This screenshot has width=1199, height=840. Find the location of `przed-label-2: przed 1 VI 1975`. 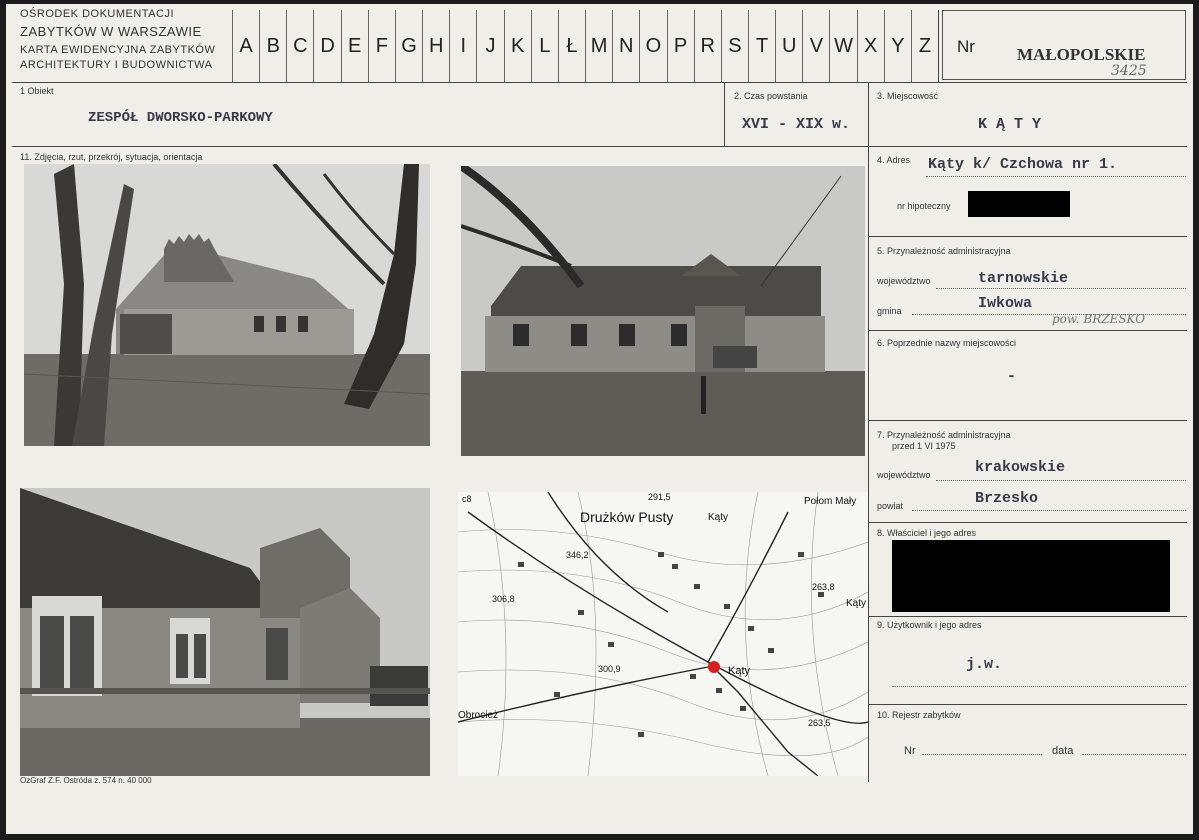

przed-label-2: przed 1 VI 1975 is located at coordinates (924, 446).